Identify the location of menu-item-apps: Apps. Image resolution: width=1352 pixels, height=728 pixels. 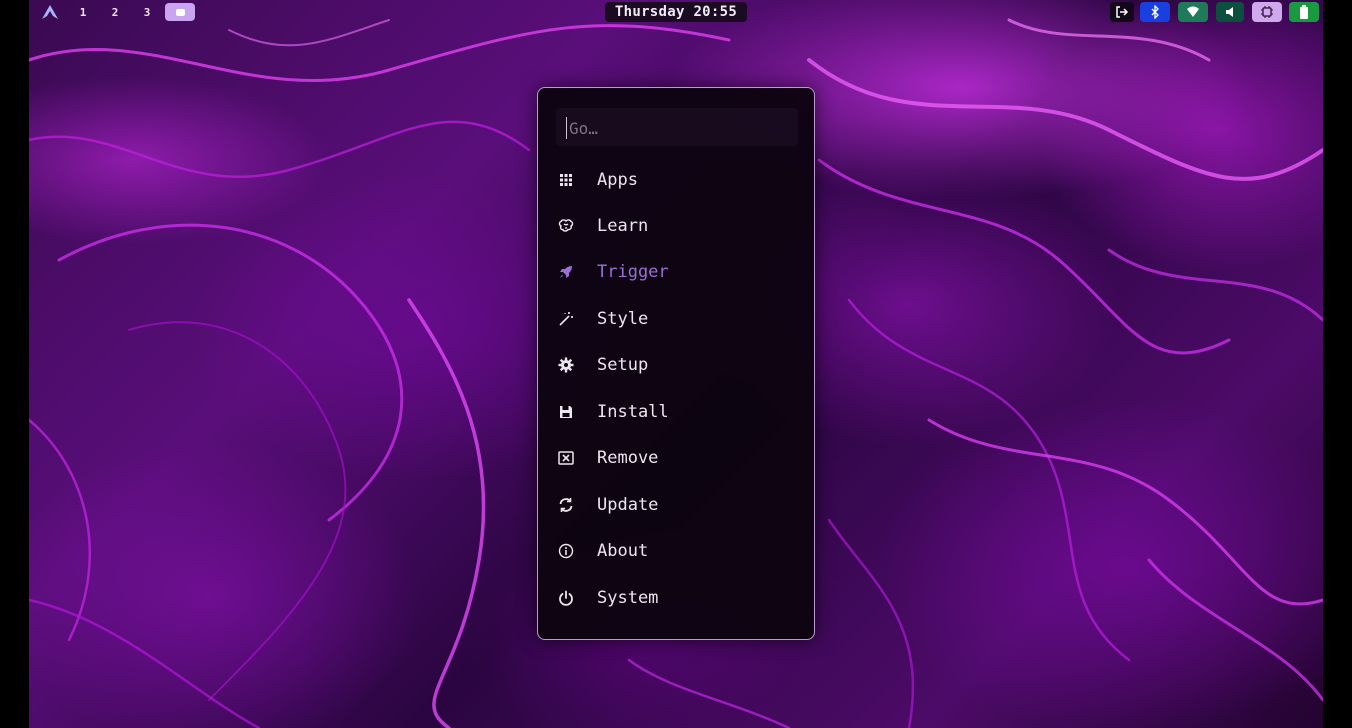
(676, 180).